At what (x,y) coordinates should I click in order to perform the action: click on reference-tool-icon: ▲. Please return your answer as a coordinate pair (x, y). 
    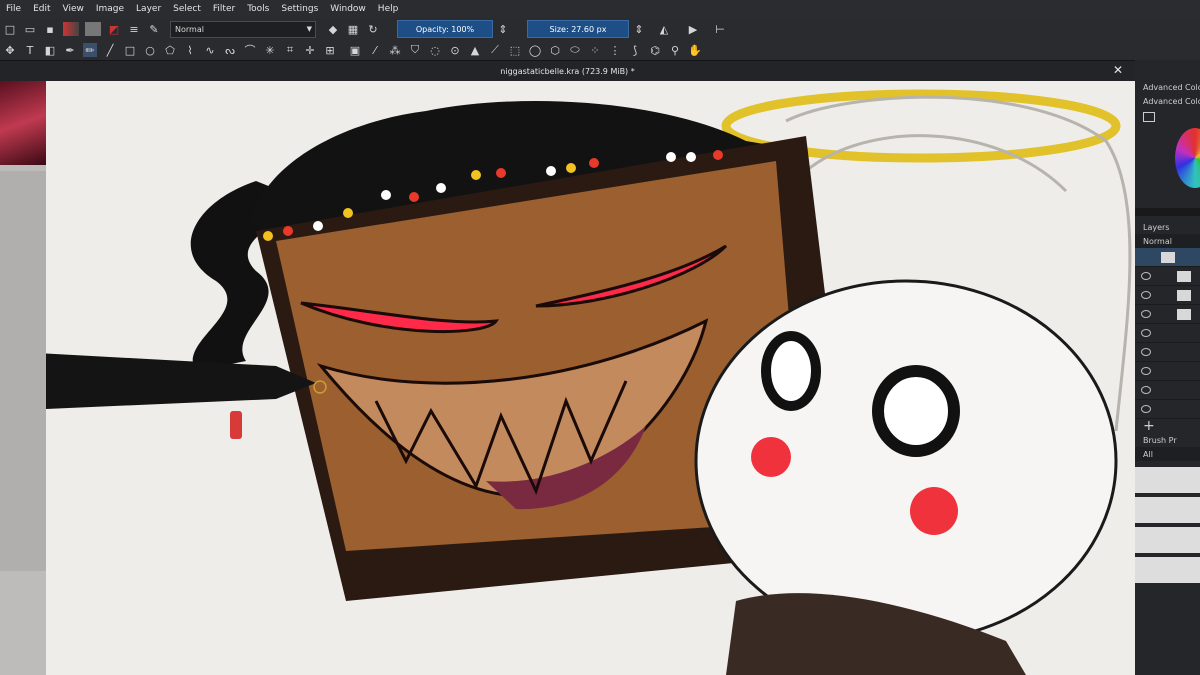
    Looking at the image, I should click on (475, 50).